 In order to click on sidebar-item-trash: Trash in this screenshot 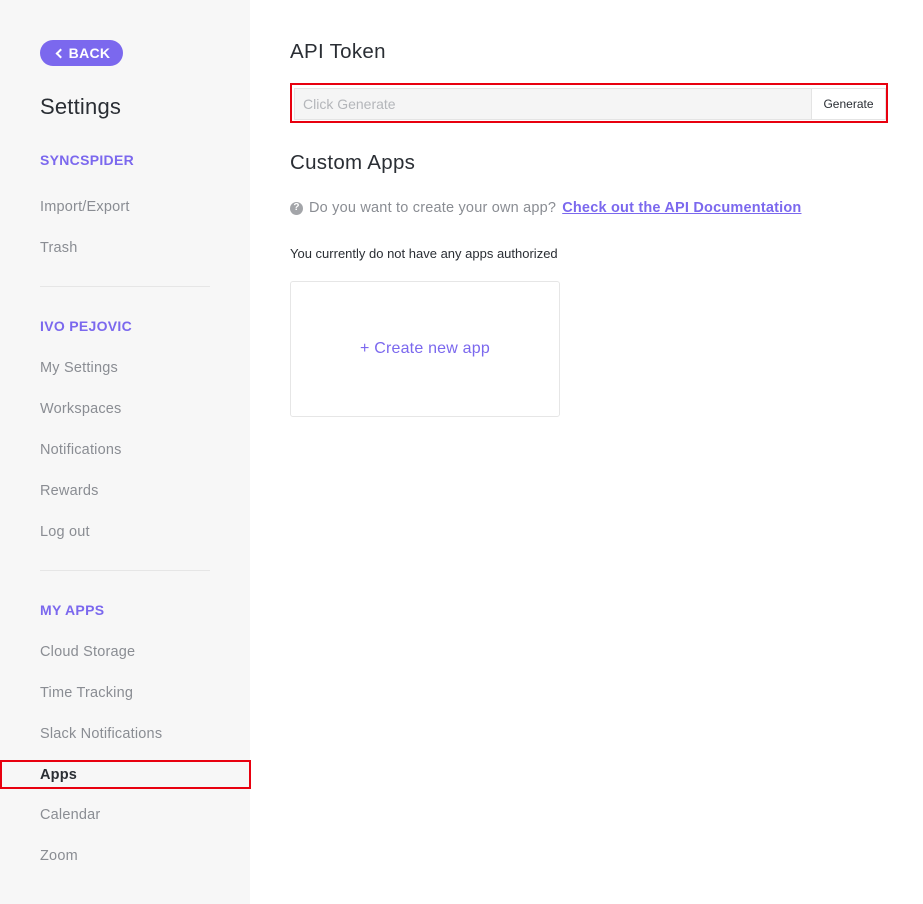, I will do `click(59, 248)`.